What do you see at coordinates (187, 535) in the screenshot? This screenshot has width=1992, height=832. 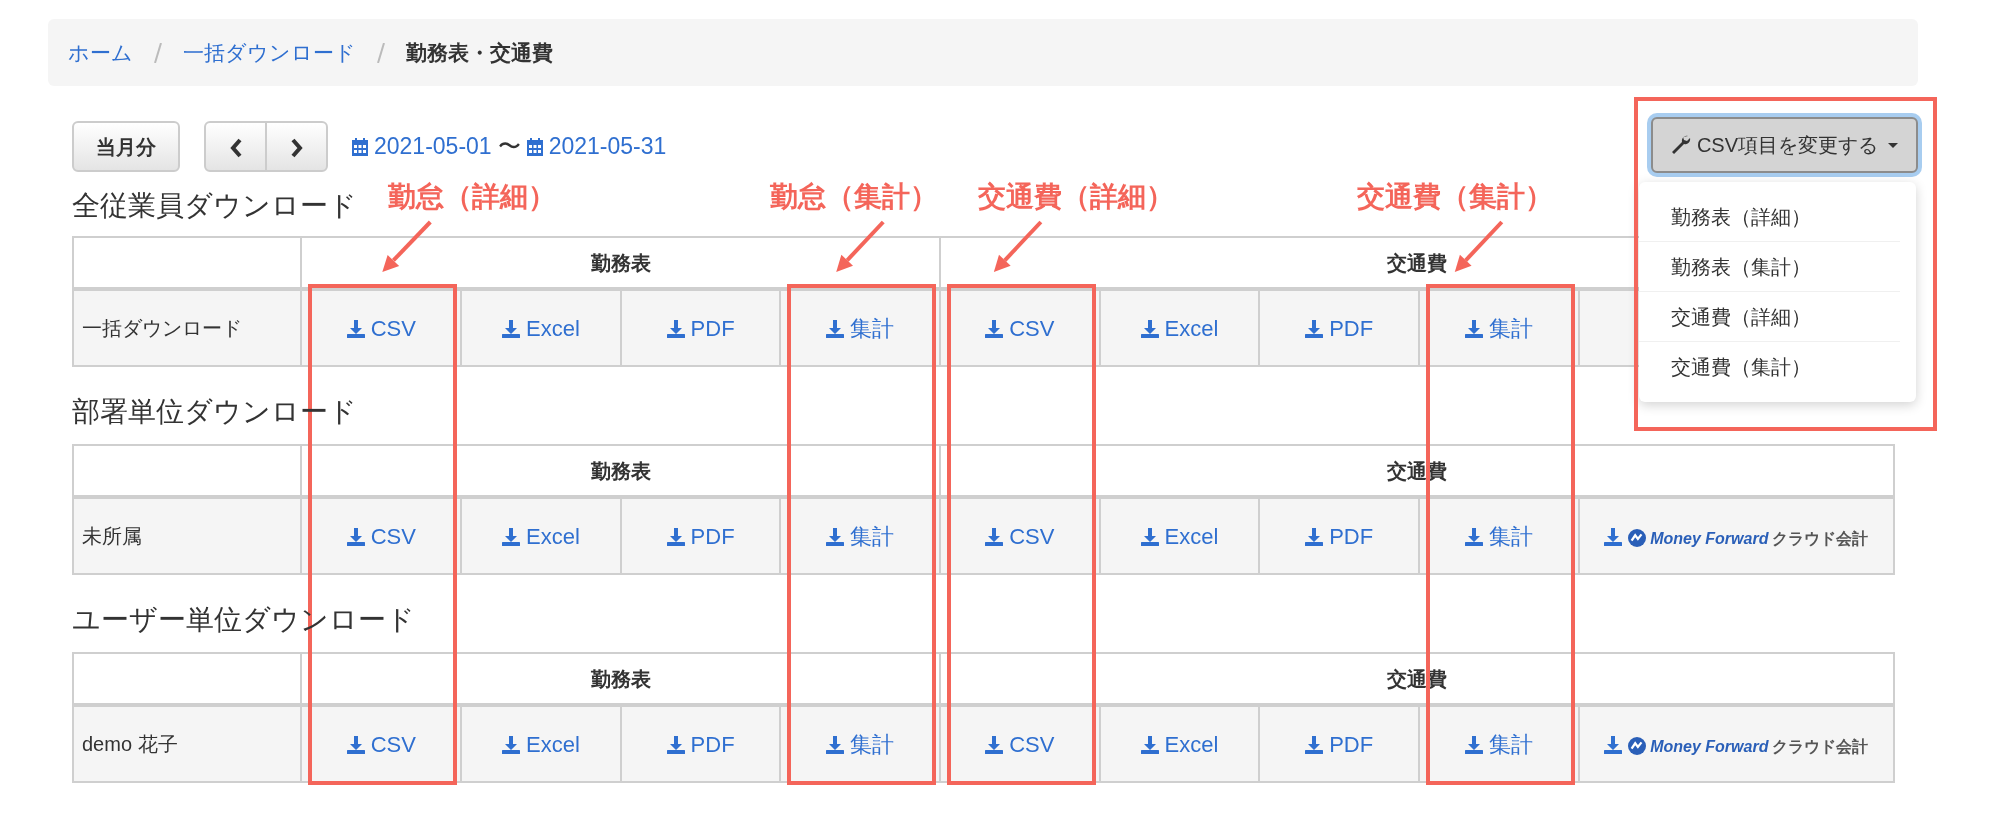 I see `row-label: 未所属` at bounding box center [187, 535].